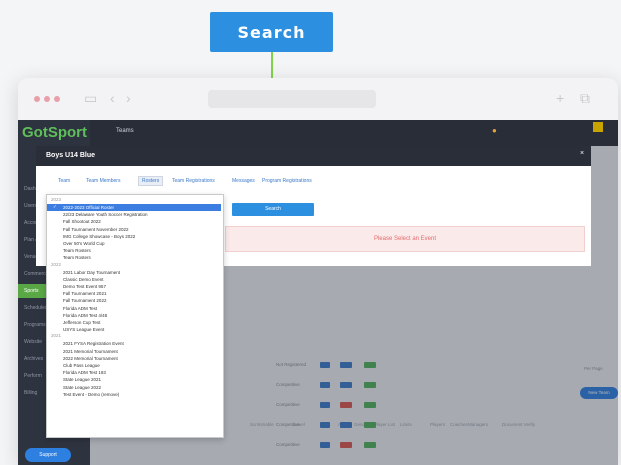  Describe the element at coordinates (313, 156) in the screenshot. I see `modal-header` at that location.